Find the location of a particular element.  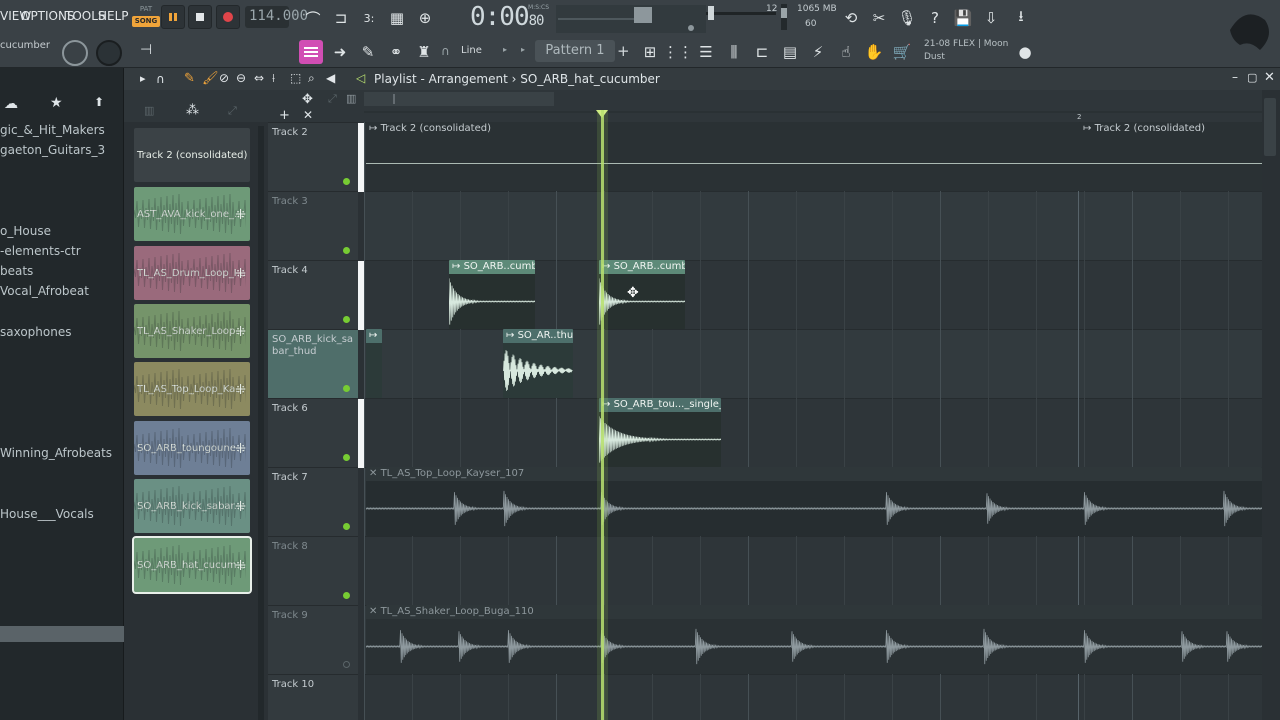

pitch-slider: ⊣ is located at coordinates (146, 50).